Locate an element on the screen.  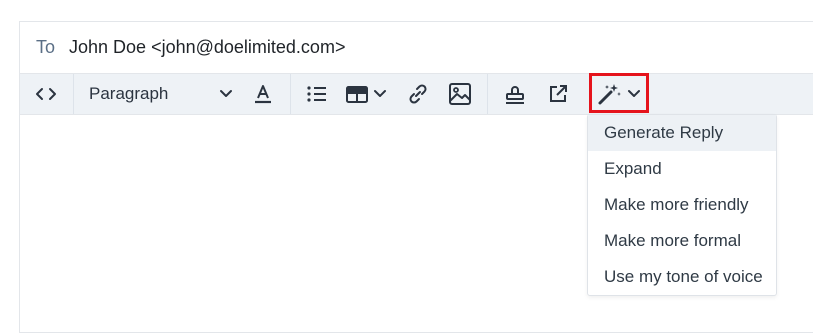
external-link-icon is located at coordinates (558, 93).